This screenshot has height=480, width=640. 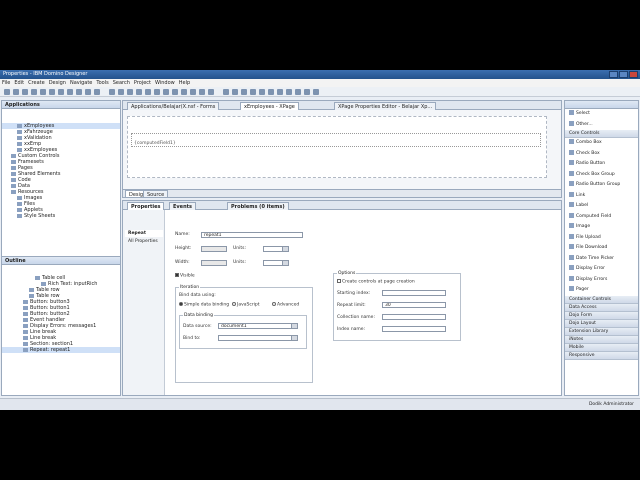 I want to click on palette-item: Date Time Picker, so click(x=601, y=259).